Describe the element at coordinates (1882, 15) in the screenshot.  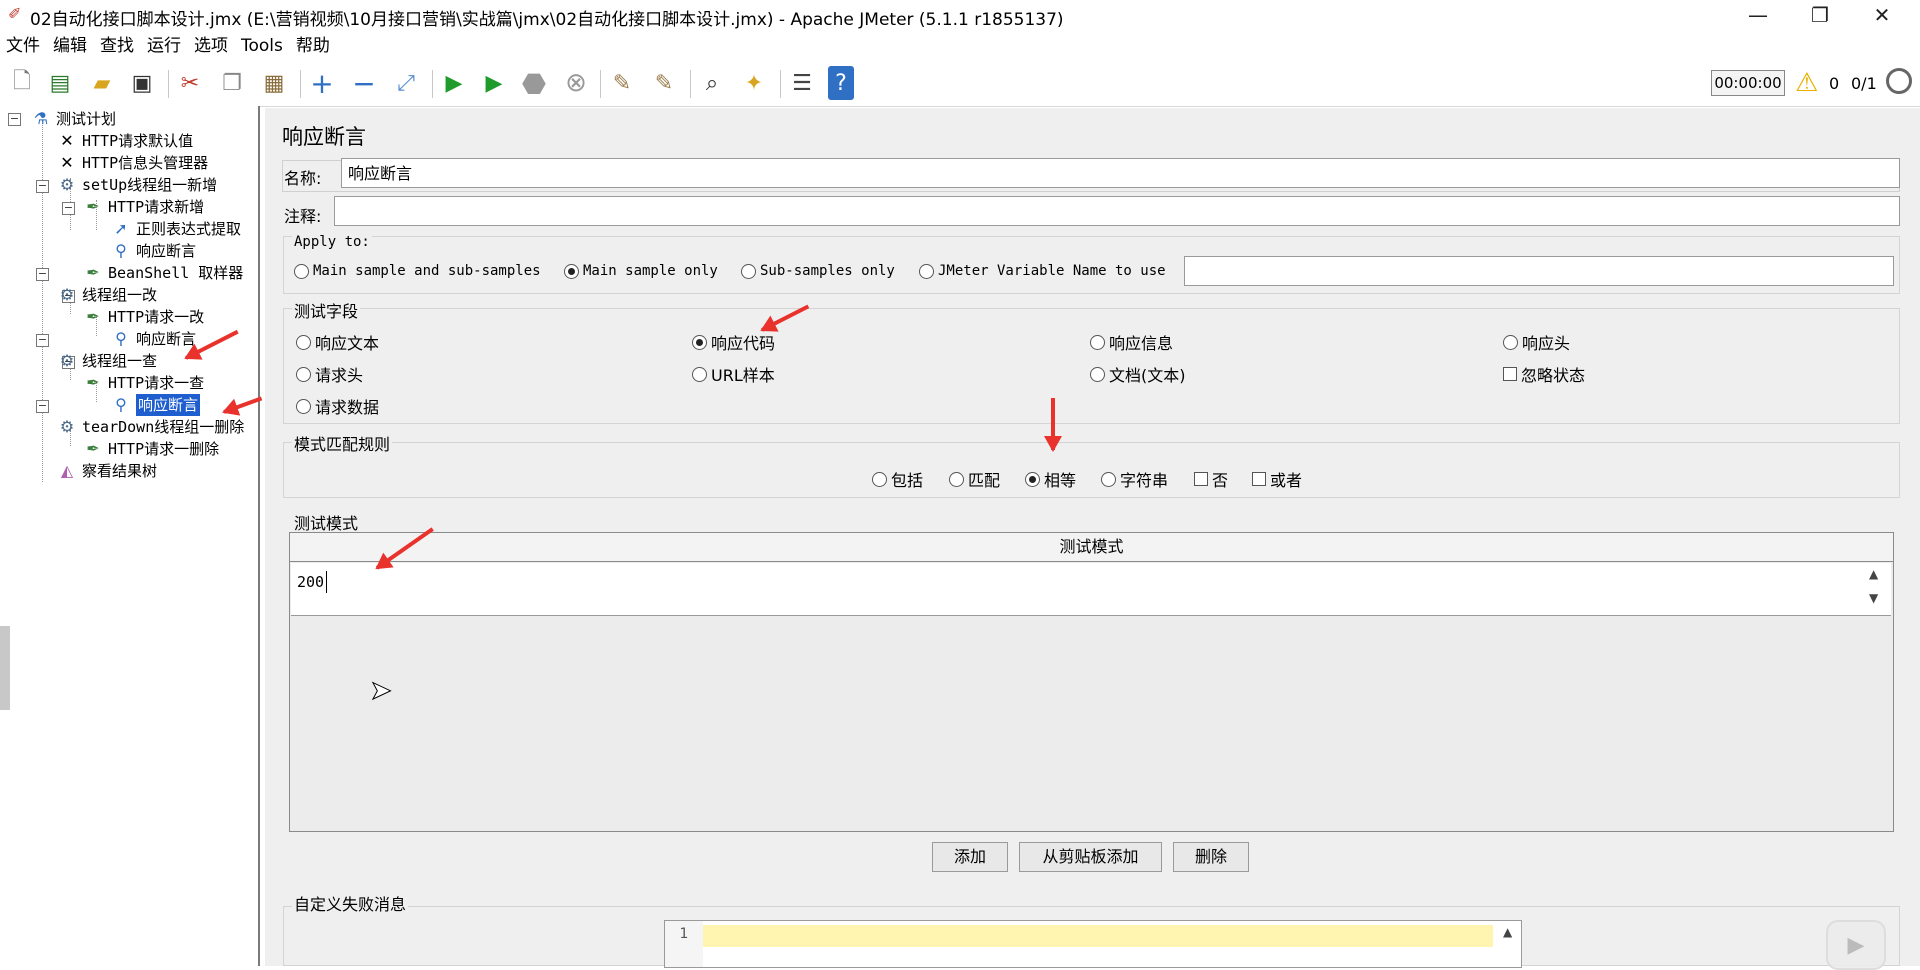
I see `close-button: ✕` at that location.